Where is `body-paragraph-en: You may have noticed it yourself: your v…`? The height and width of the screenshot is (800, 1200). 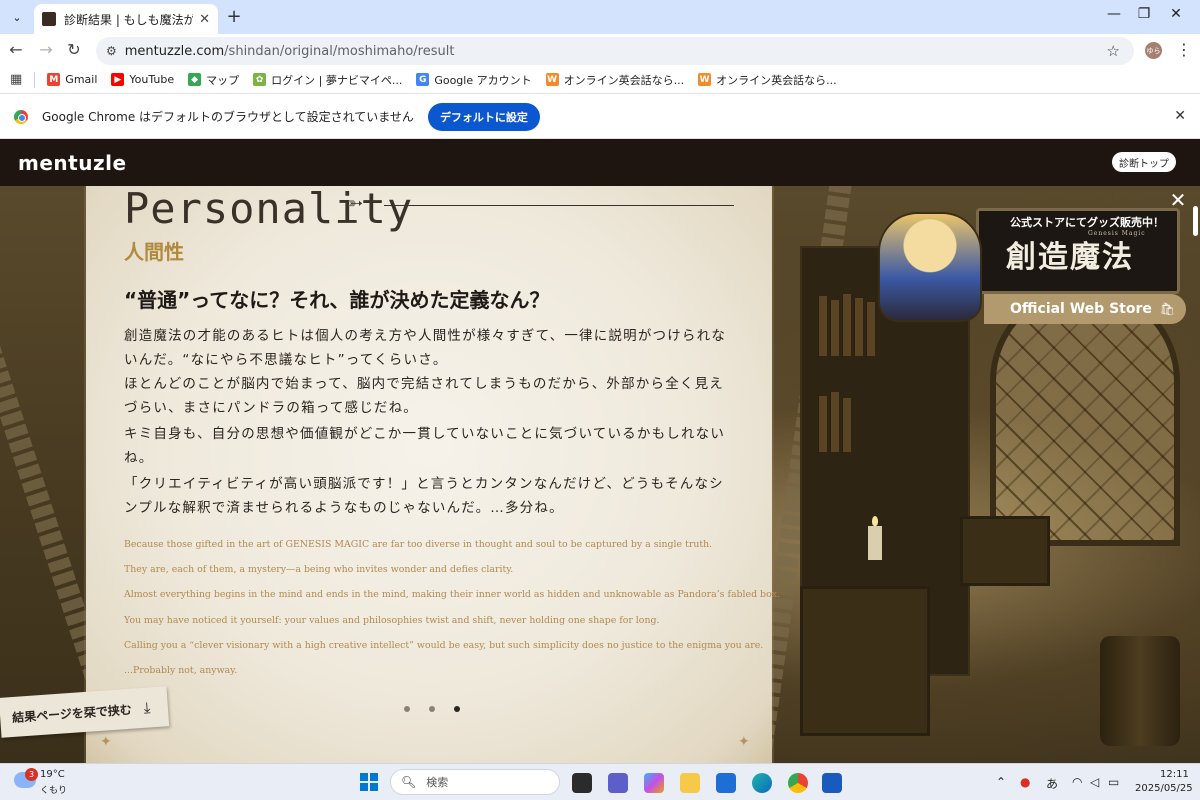
body-paragraph-en: You may have noticed it yourself: your v… is located at coordinates (392, 620).